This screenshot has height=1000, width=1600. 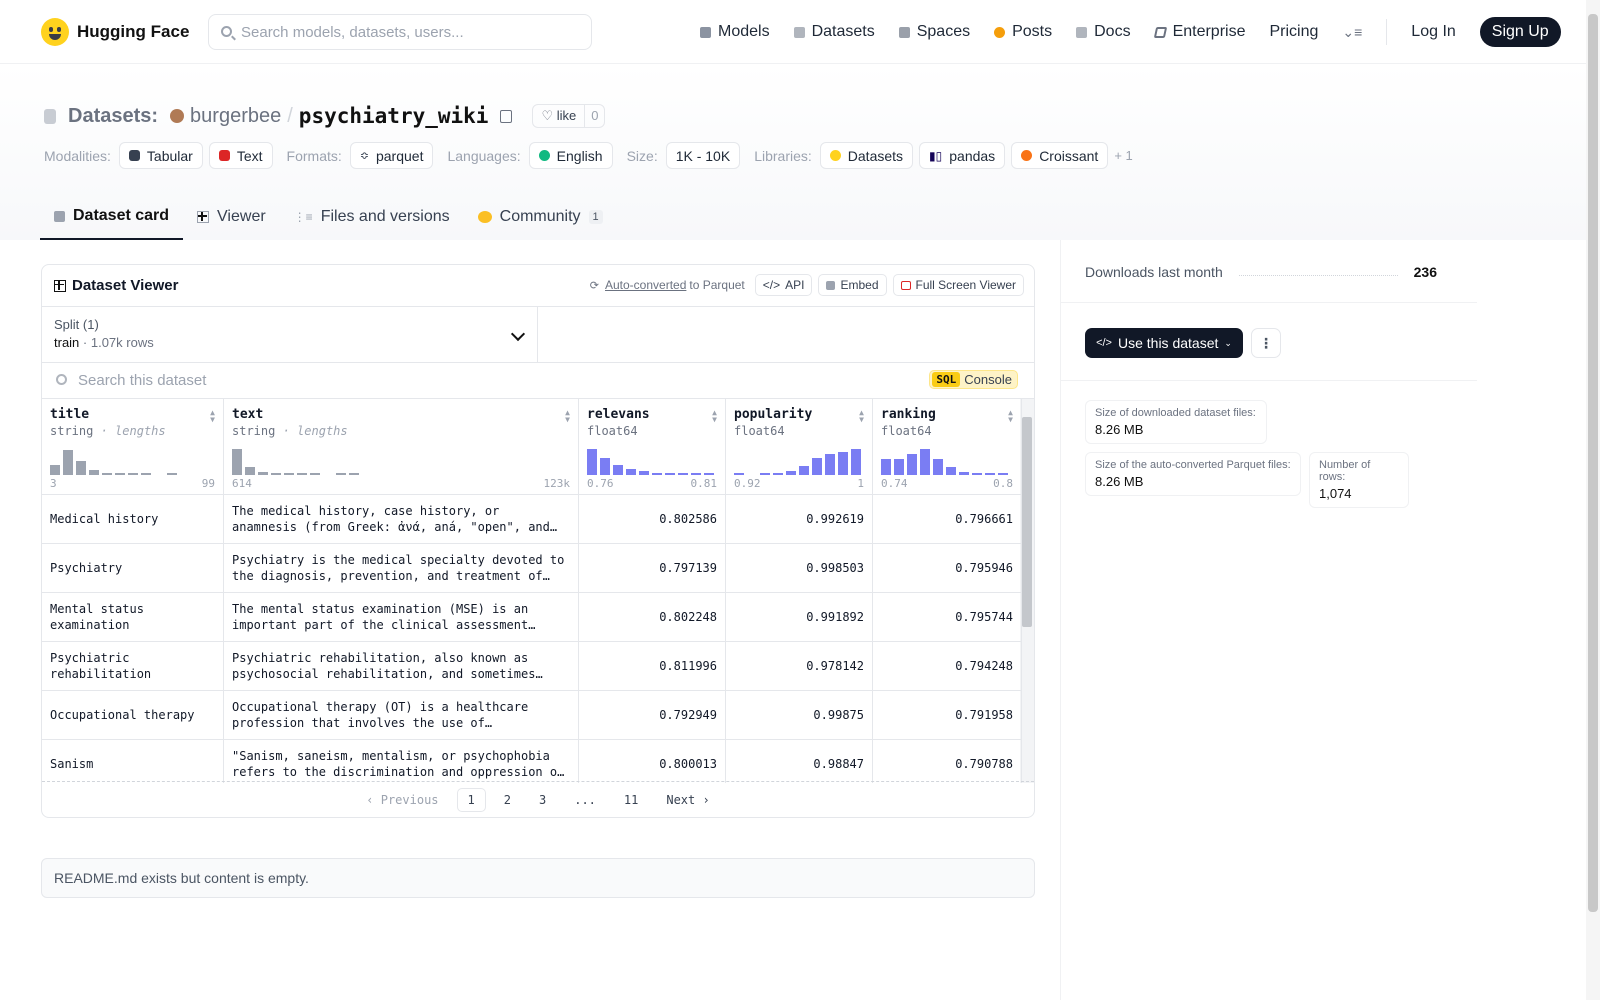 I want to click on cell-ranking: 0.795946, so click(x=947, y=568).